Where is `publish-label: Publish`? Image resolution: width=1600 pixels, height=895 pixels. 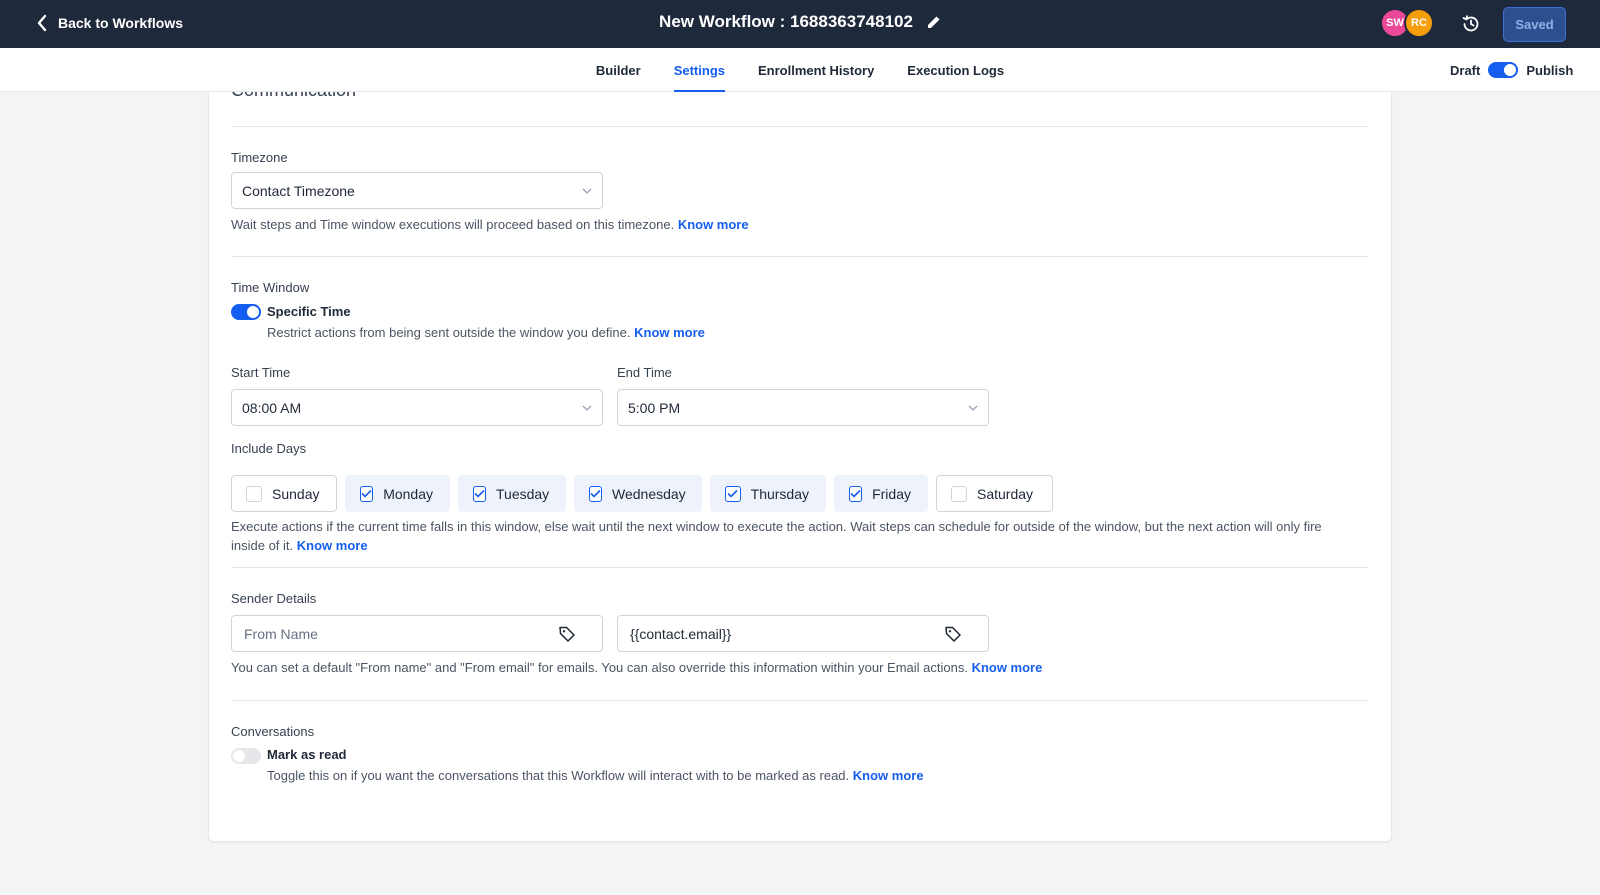 publish-label: Publish is located at coordinates (1550, 70).